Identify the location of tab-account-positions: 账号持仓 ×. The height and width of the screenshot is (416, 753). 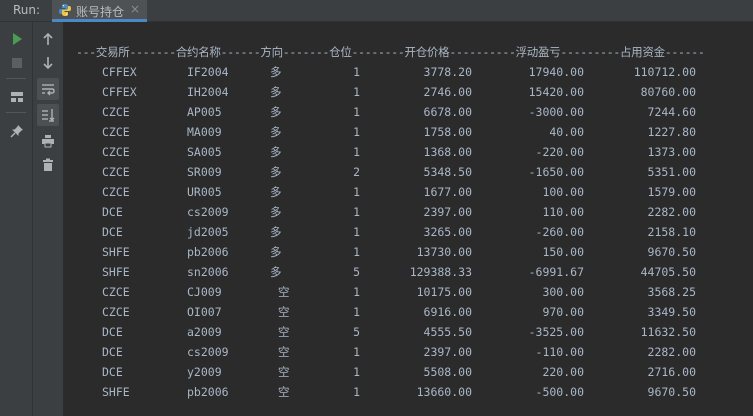
(99, 11).